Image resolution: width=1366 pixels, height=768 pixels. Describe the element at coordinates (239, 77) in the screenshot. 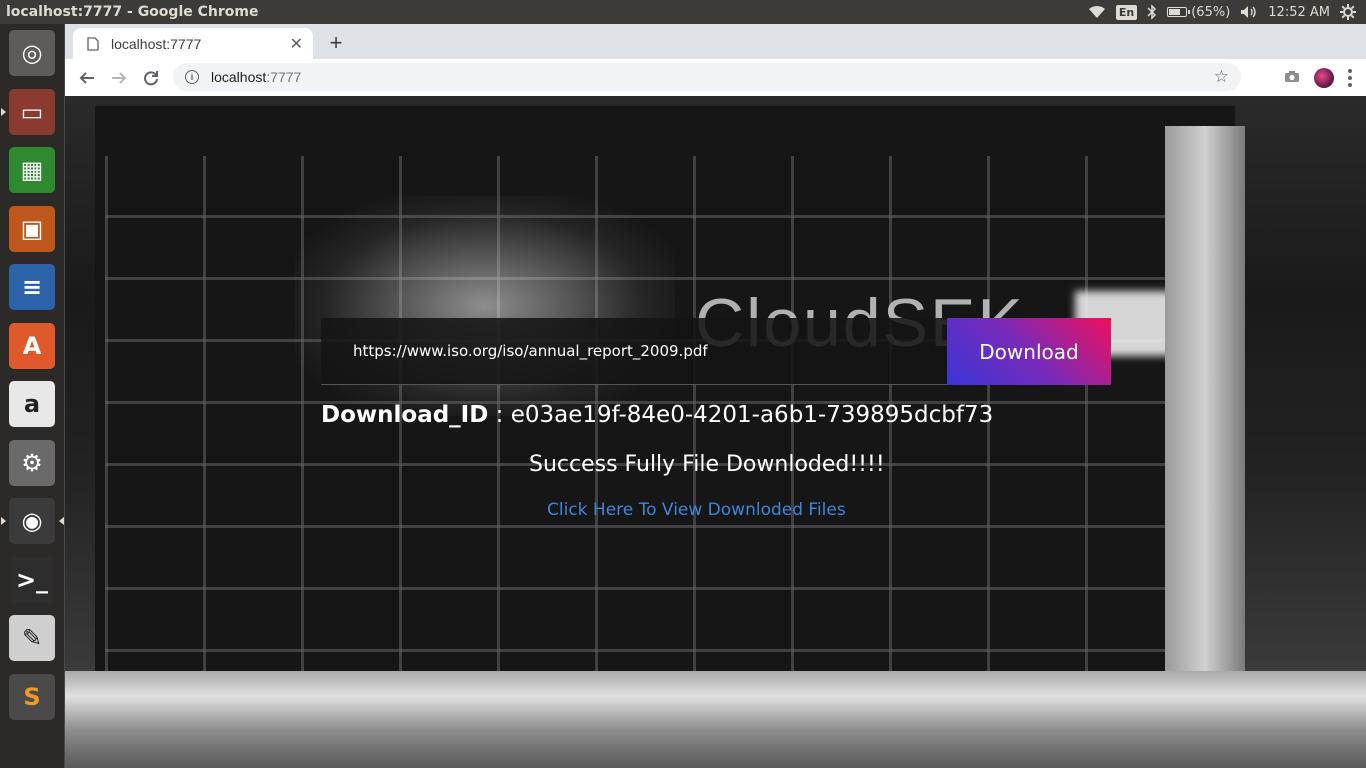

I see `url-host: localhost` at that location.